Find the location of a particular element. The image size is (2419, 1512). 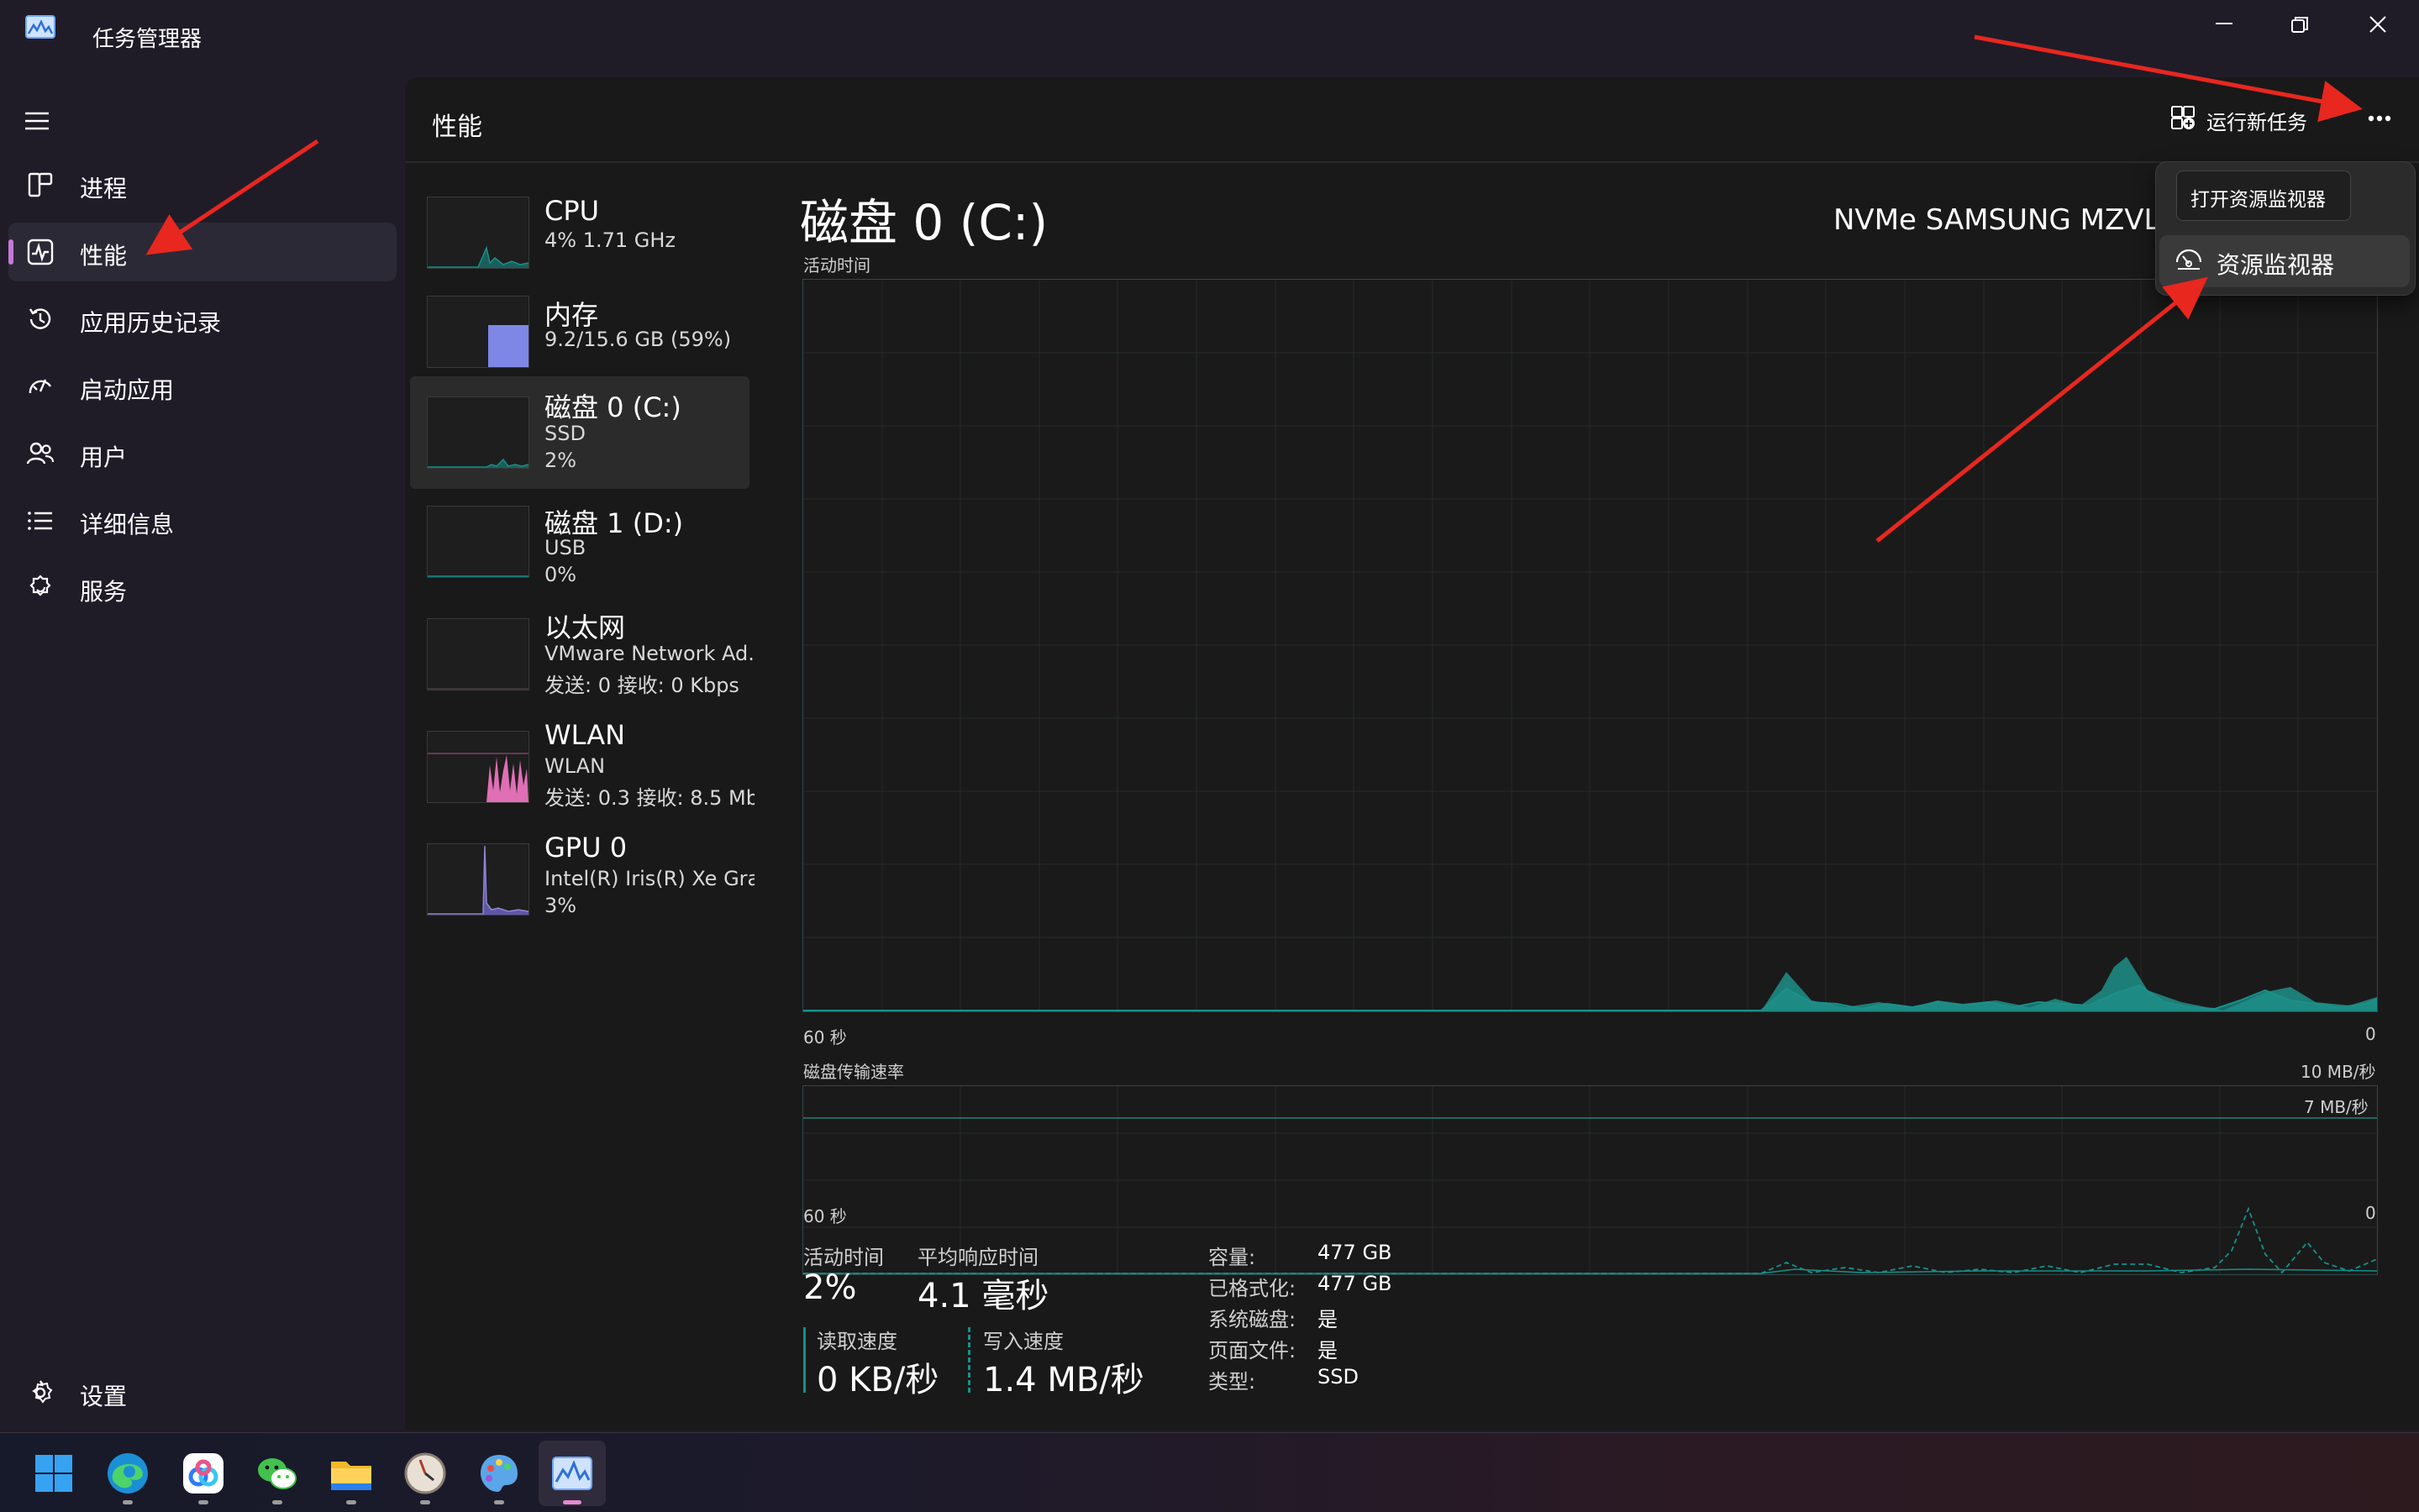

task-manager-icon is located at coordinates (572, 1473).